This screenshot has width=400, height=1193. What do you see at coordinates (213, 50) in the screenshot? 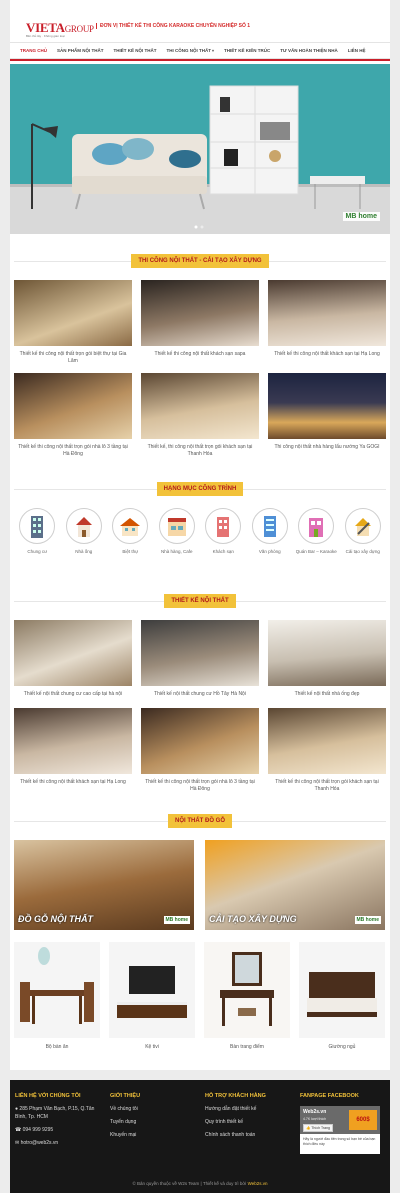
I see `chevron-down-icon: ▾` at bounding box center [213, 50].